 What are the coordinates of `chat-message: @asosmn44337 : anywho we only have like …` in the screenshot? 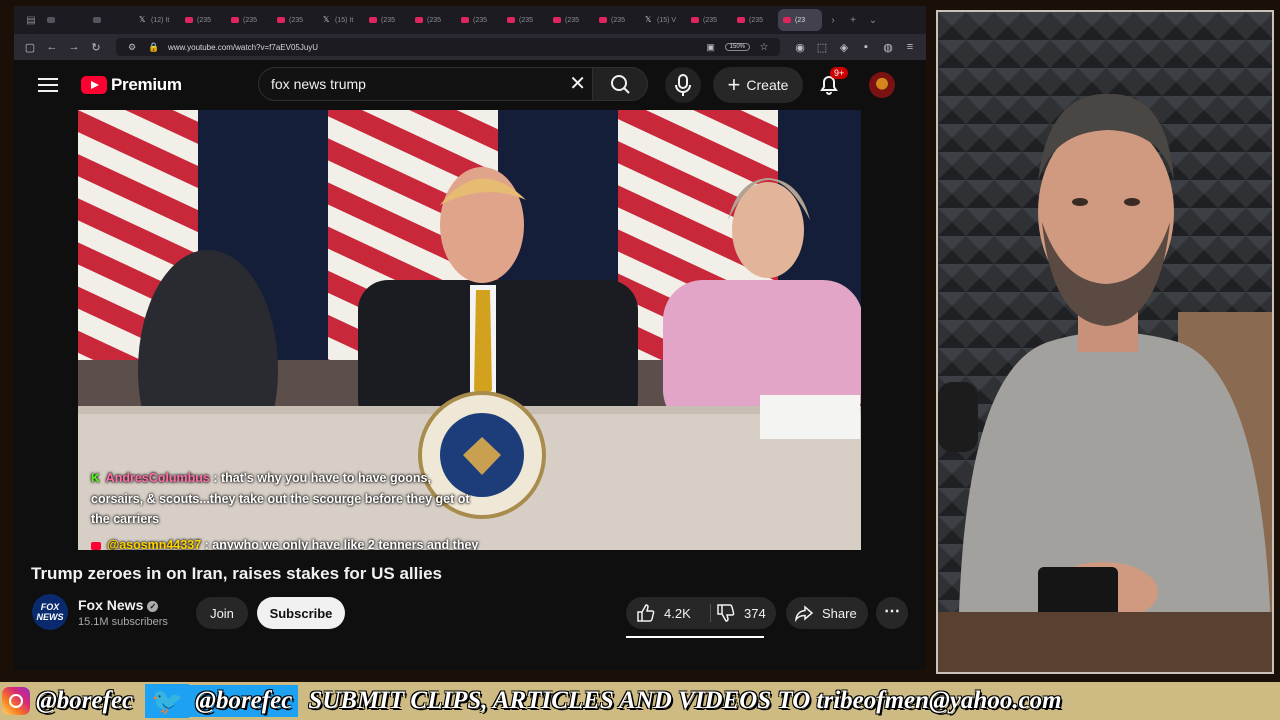 It's located at (288, 542).